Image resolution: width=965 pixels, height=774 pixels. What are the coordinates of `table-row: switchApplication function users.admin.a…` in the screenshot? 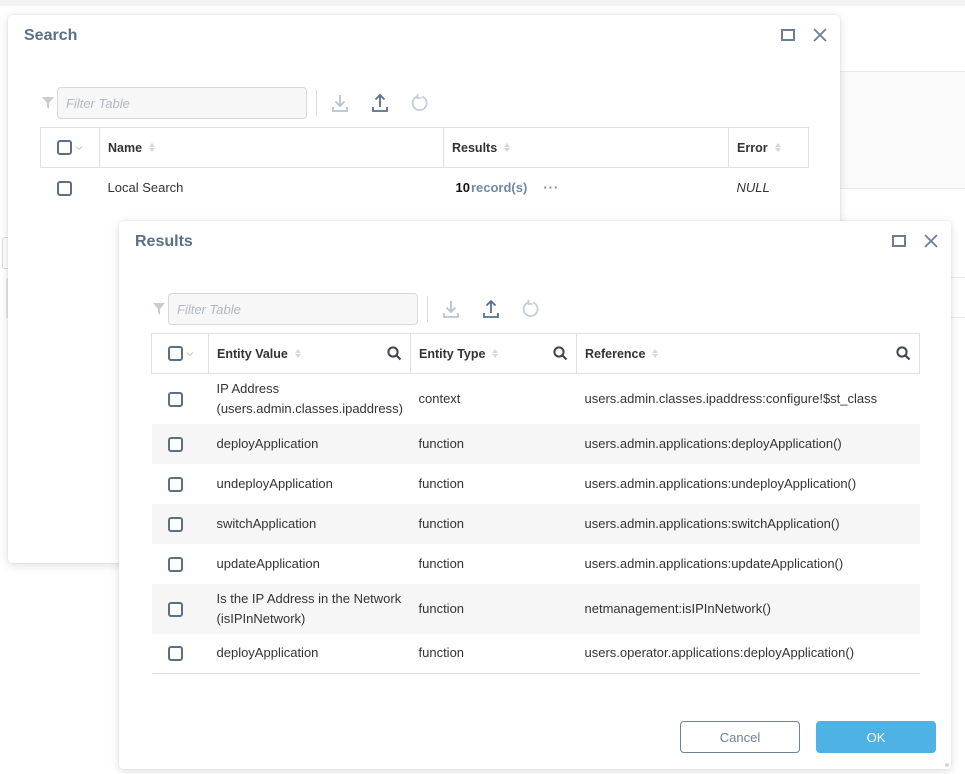 It's located at (535, 523).